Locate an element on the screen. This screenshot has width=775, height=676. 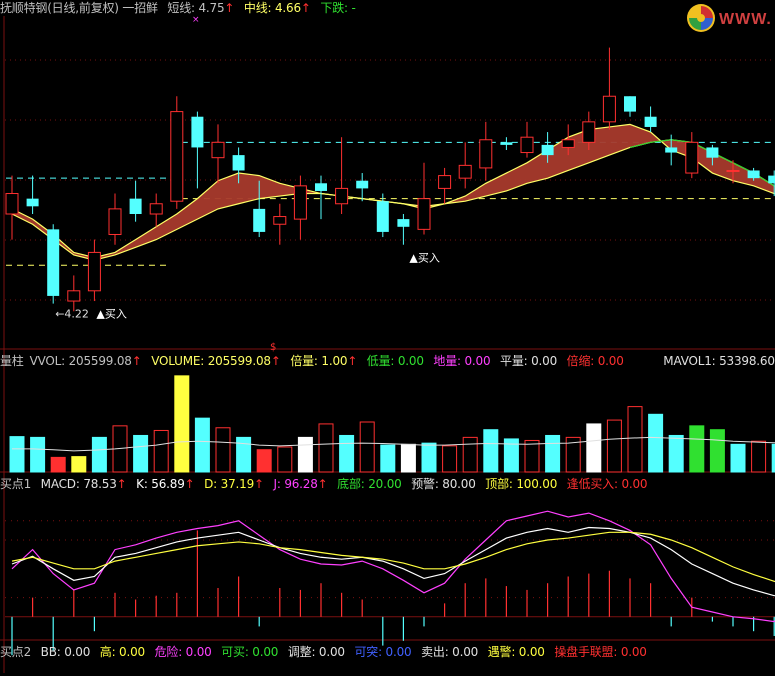
k-label: K: is located at coordinates (142, 484).